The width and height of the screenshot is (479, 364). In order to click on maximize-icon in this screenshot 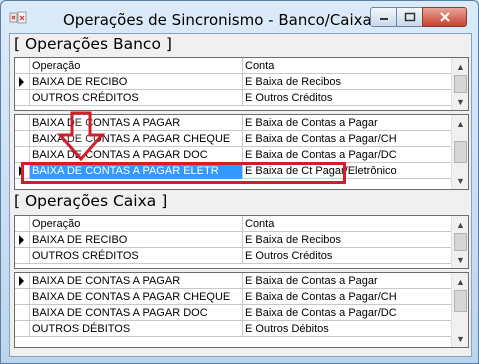, I will do `click(409, 17)`.